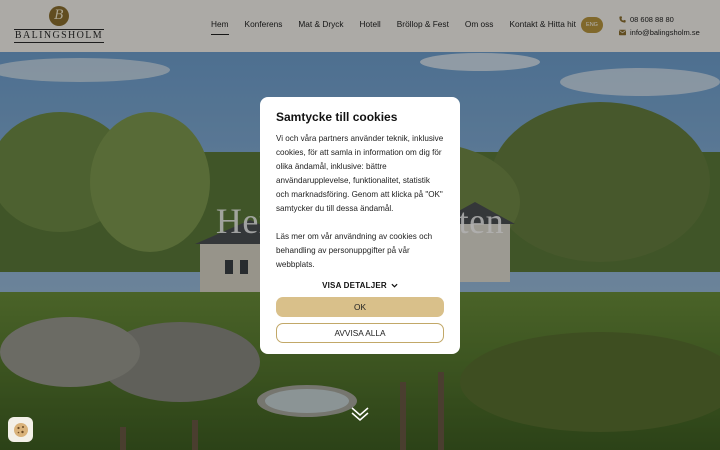  Describe the element at coordinates (360, 307) in the screenshot. I see `ok-button: OK` at that location.